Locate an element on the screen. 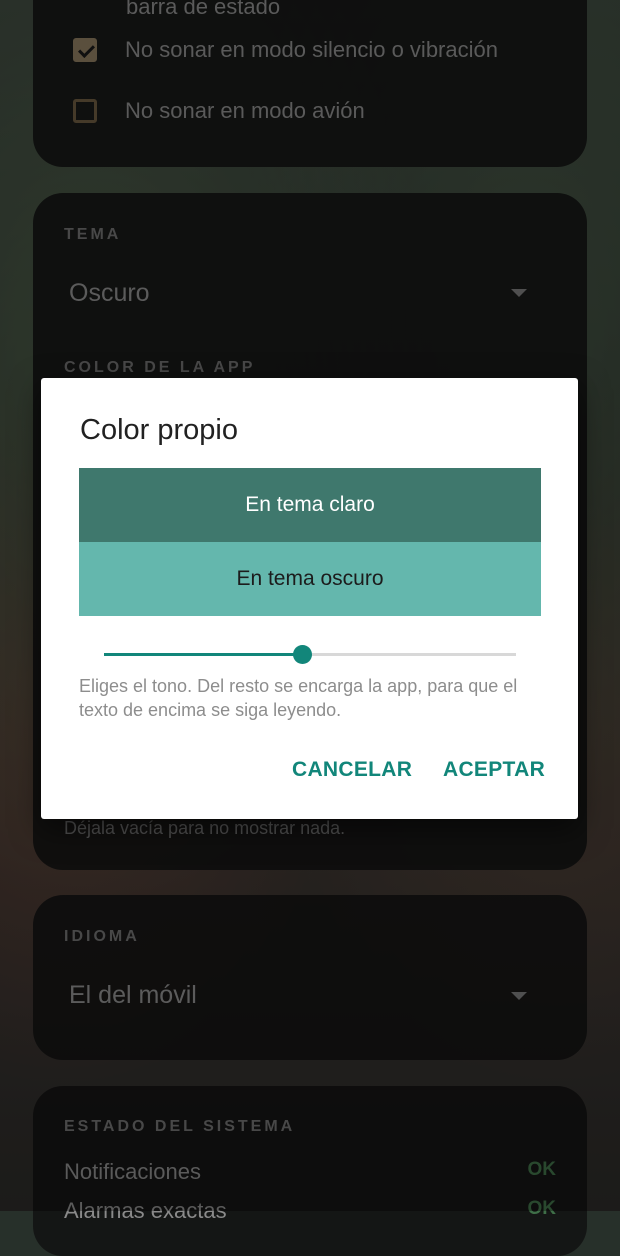 The width and height of the screenshot is (620, 1256). dark-theme-swatch: En tema oscuro is located at coordinates (310, 579).